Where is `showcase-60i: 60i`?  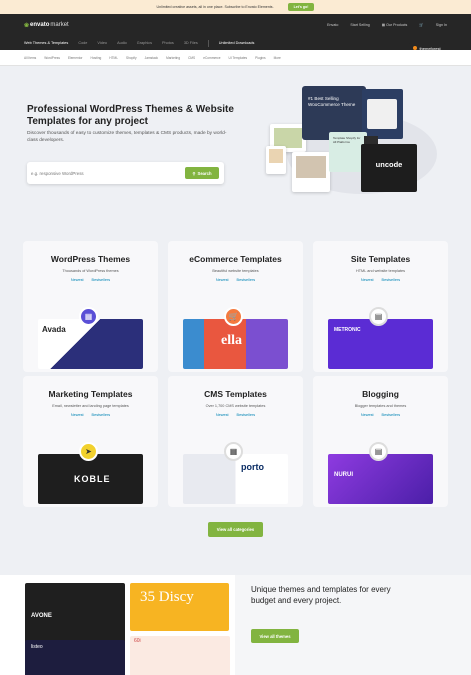
showcase-60i: 60i is located at coordinates (180, 655).